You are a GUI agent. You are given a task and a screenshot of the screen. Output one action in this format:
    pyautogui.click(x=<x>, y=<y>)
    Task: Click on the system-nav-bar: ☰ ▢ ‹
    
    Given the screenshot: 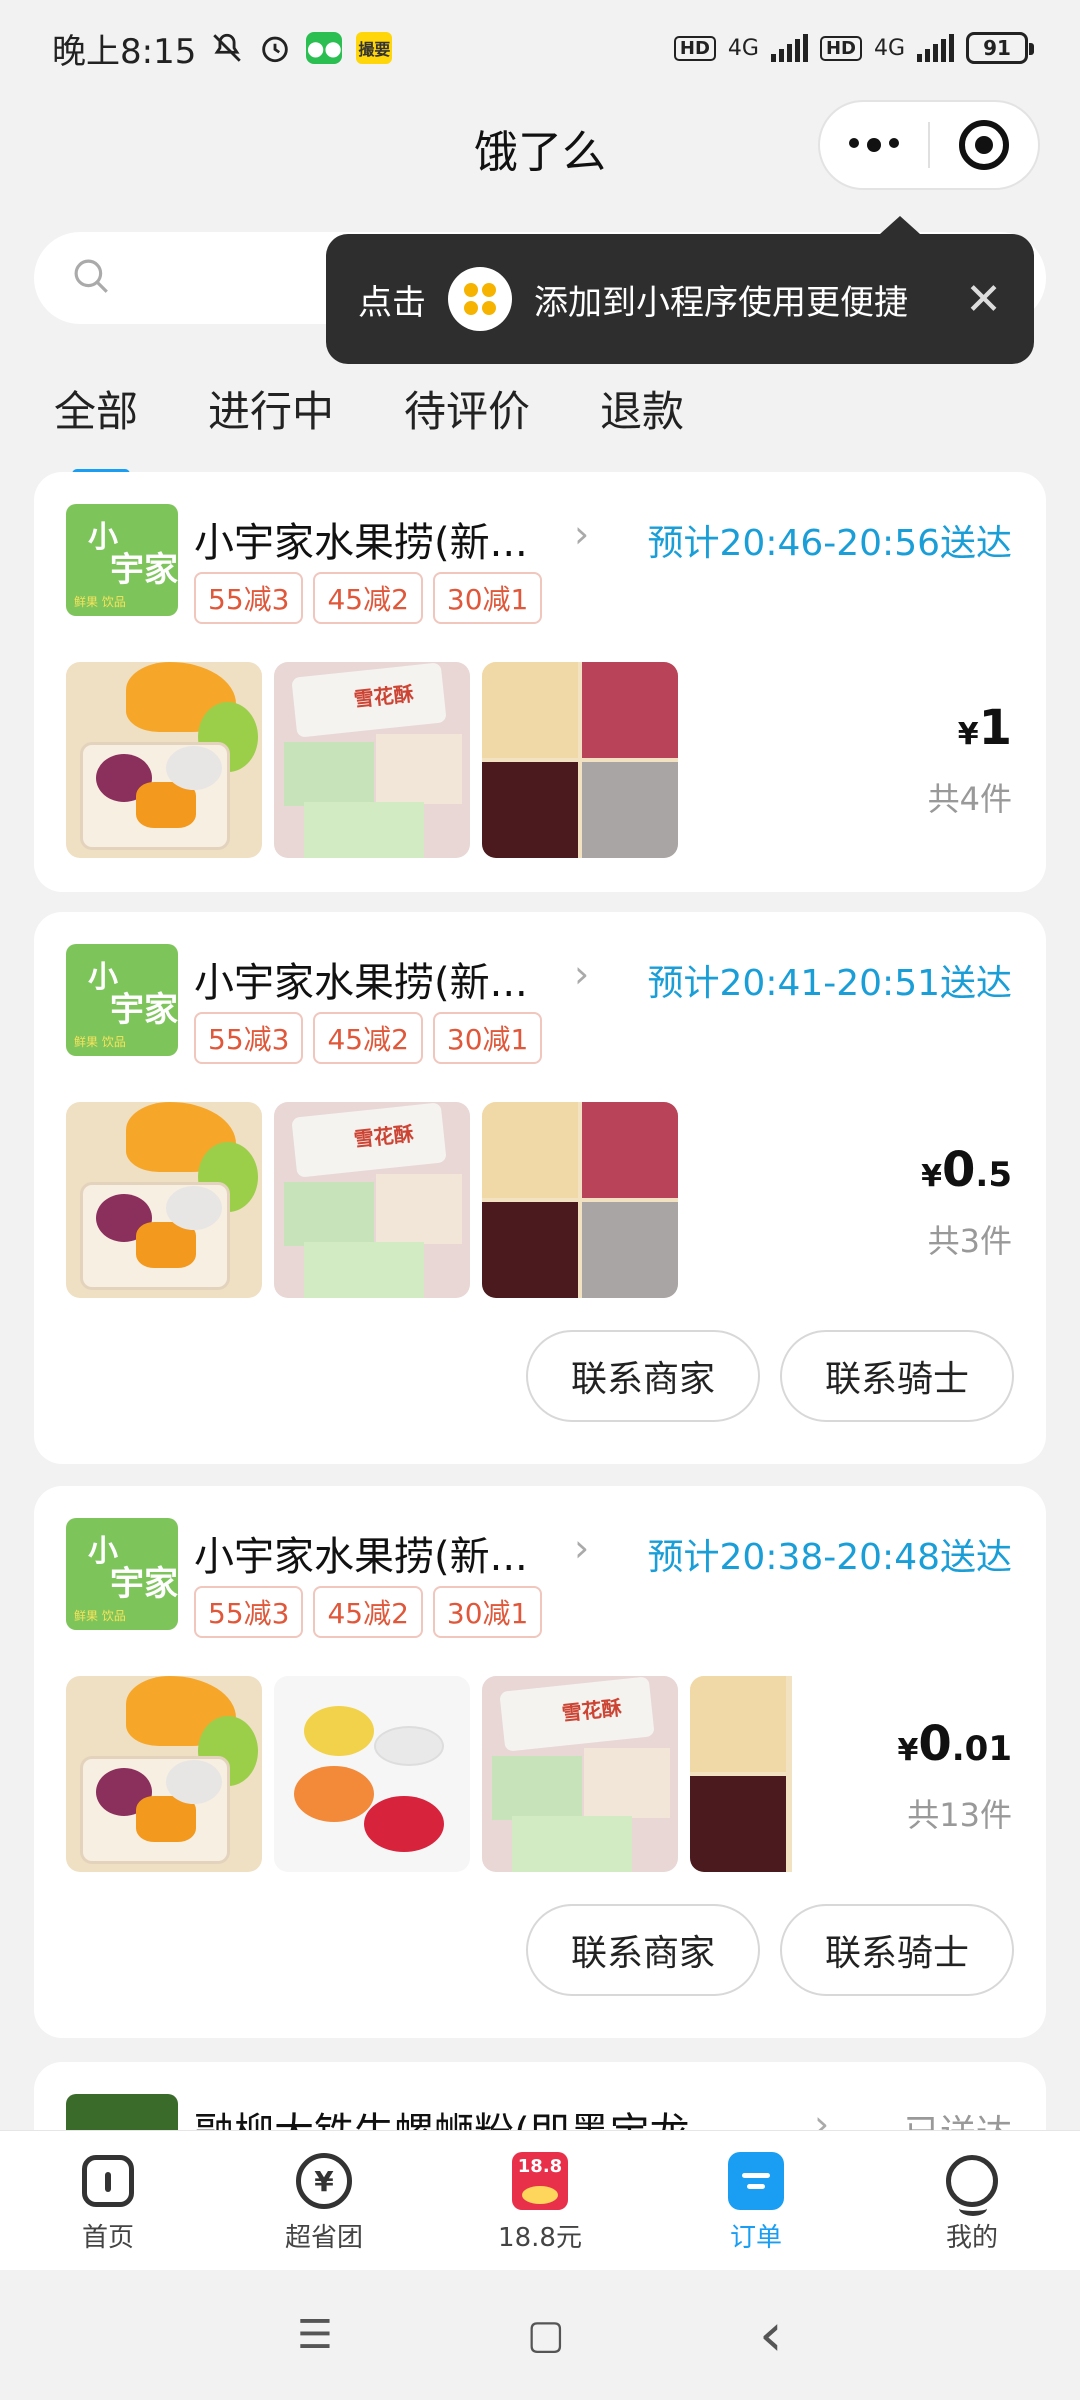 What is the action you would take?
    pyautogui.click(x=540, y=2335)
    